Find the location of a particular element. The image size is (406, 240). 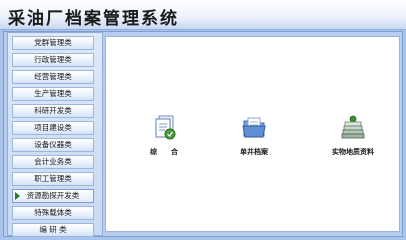

sidebar-item-label: 科研开发类 is located at coordinates (53, 110).